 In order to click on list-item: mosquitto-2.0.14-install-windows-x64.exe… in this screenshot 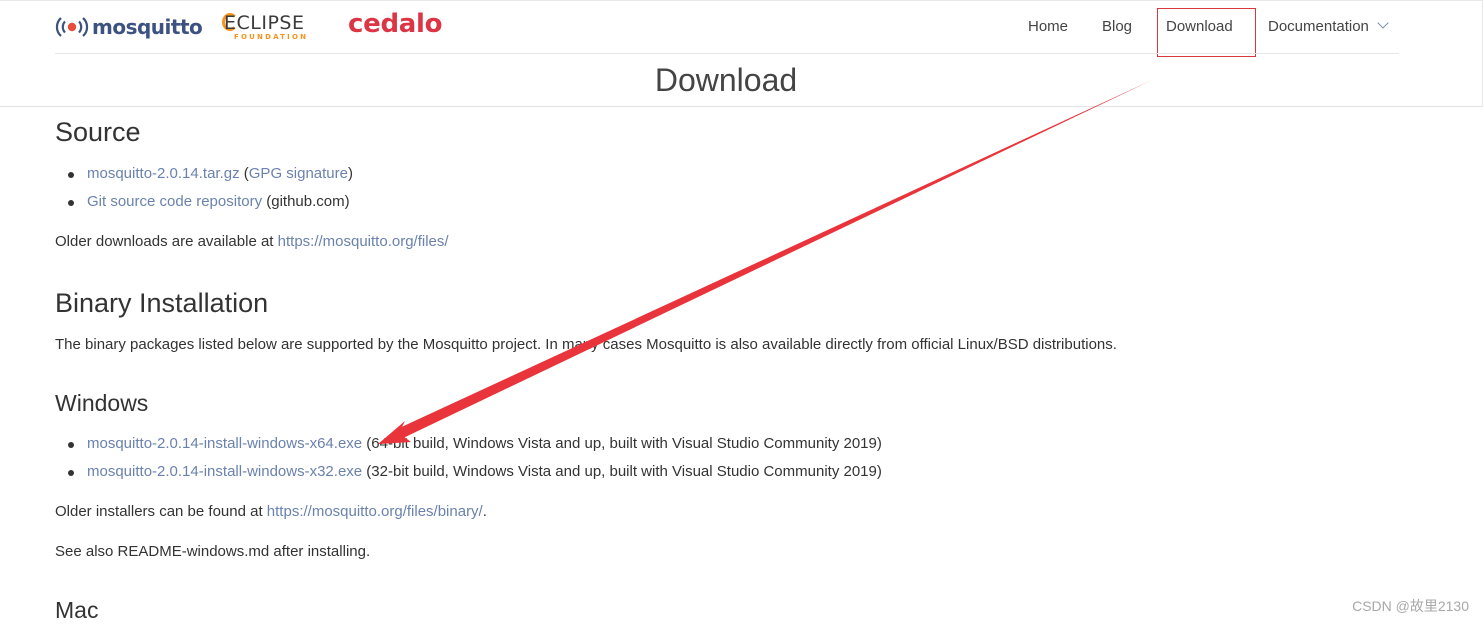, I will do `click(468, 444)`.